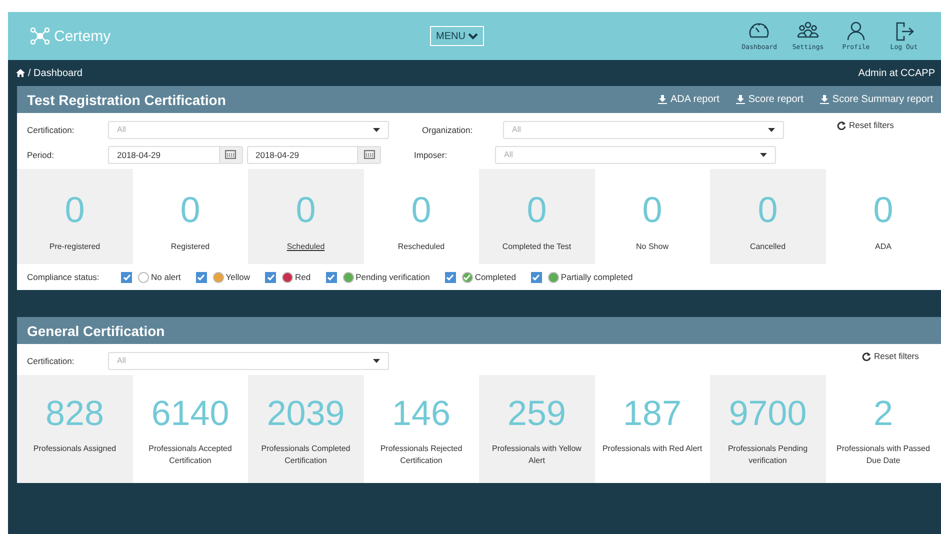 The image size is (941, 534). What do you see at coordinates (190, 414) in the screenshot?
I see `stat-value: 6140` at bounding box center [190, 414].